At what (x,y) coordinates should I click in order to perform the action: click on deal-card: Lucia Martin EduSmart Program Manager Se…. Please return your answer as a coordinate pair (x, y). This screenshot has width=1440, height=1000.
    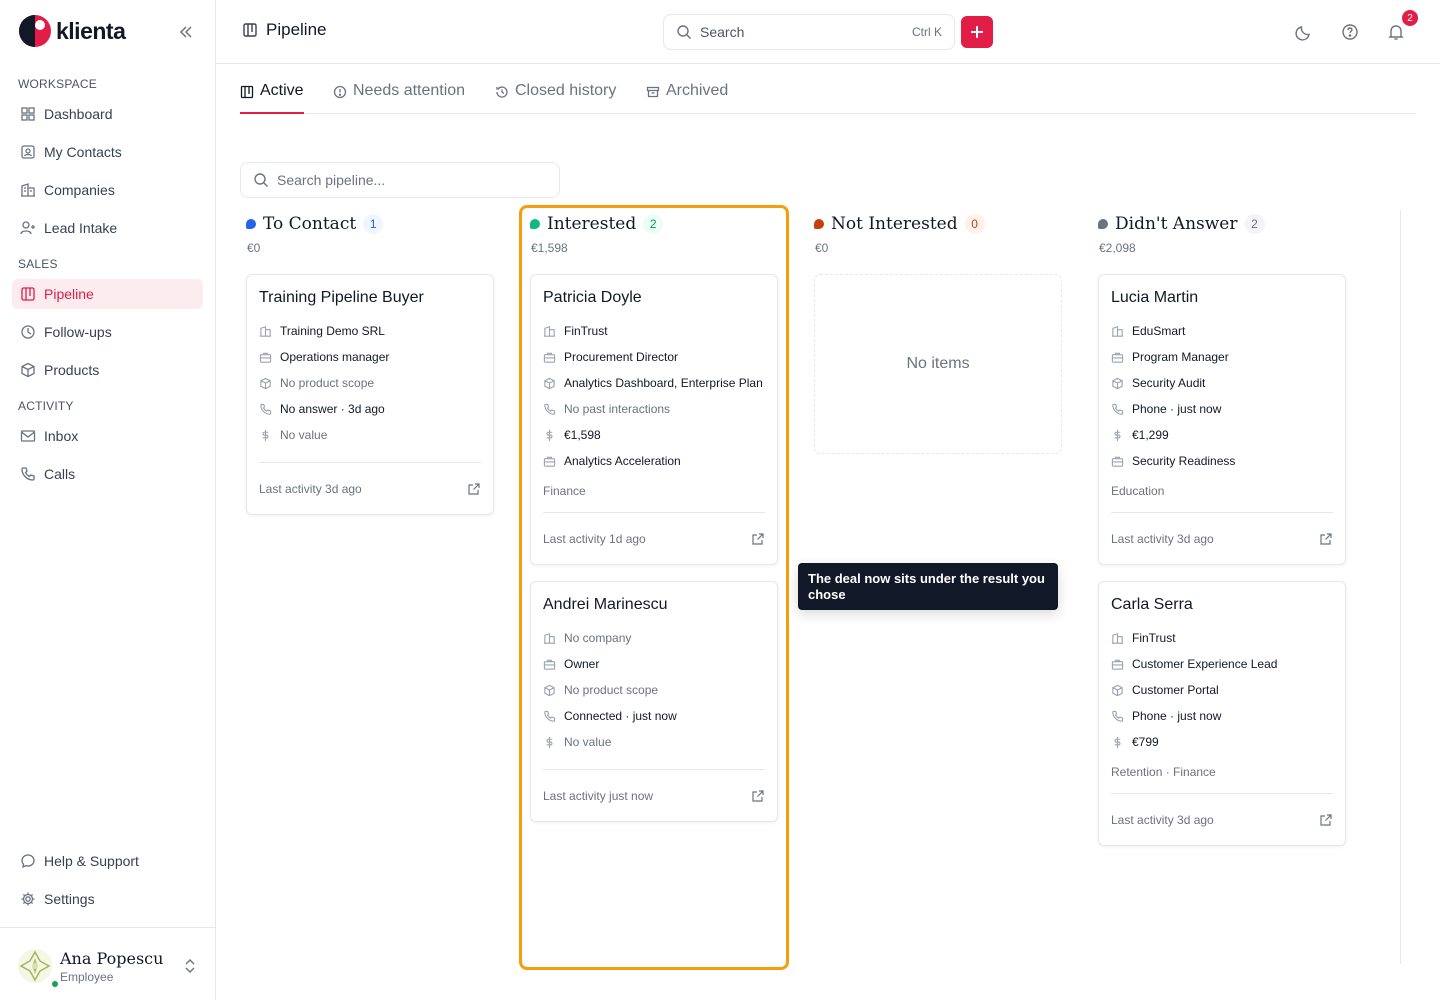
    Looking at the image, I should click on (1222, 419).